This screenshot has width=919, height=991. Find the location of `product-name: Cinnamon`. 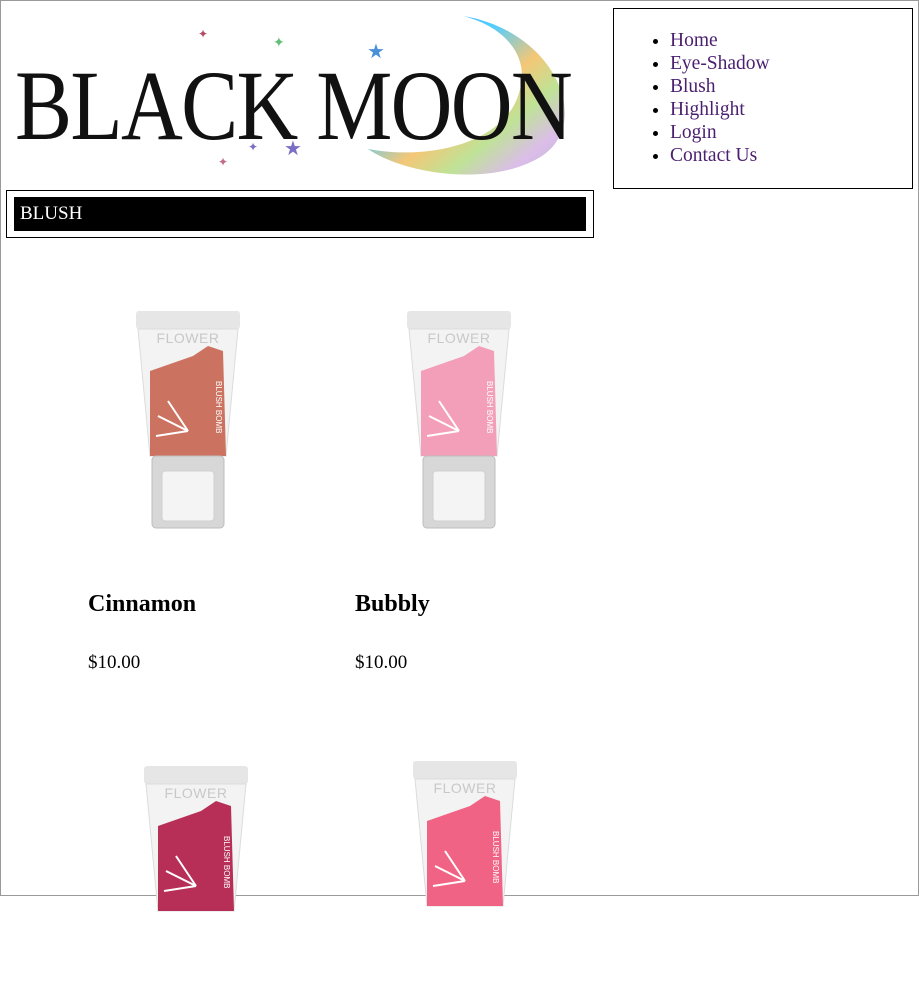

product-name: Cinnamon is located at coordinates (142, 604).